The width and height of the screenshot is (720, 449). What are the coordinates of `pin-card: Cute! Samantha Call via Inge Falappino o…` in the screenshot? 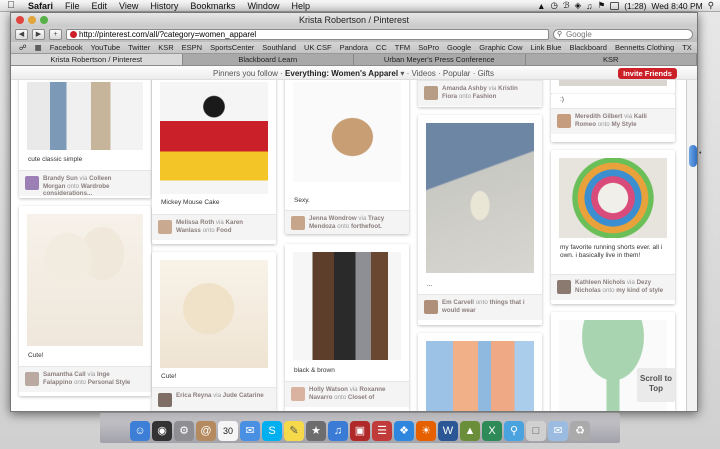 It's located at (85, 301).